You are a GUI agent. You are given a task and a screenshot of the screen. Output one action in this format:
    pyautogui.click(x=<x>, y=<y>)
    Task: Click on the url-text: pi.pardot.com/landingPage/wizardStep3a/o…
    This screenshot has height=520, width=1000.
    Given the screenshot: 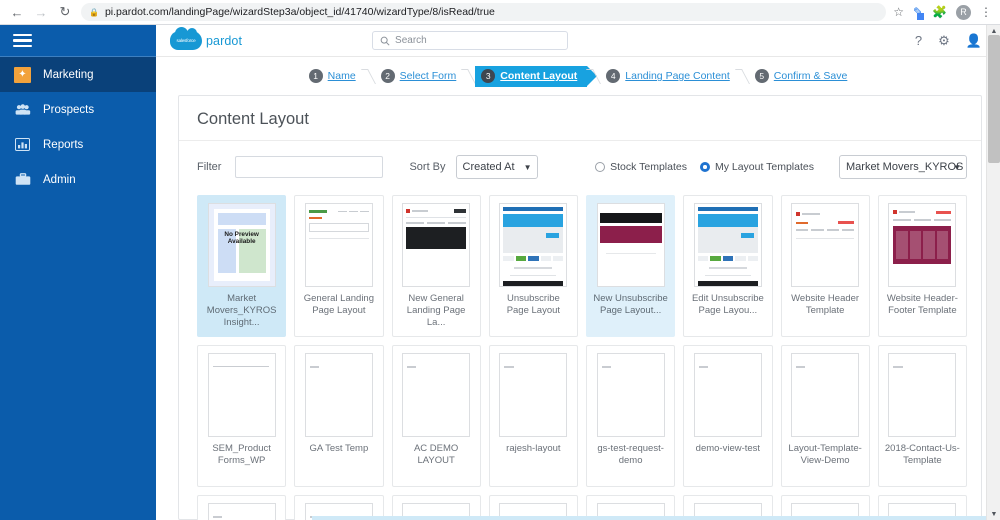 What is the action you would take?
    pyautogui.click(x=299, y=12)
    